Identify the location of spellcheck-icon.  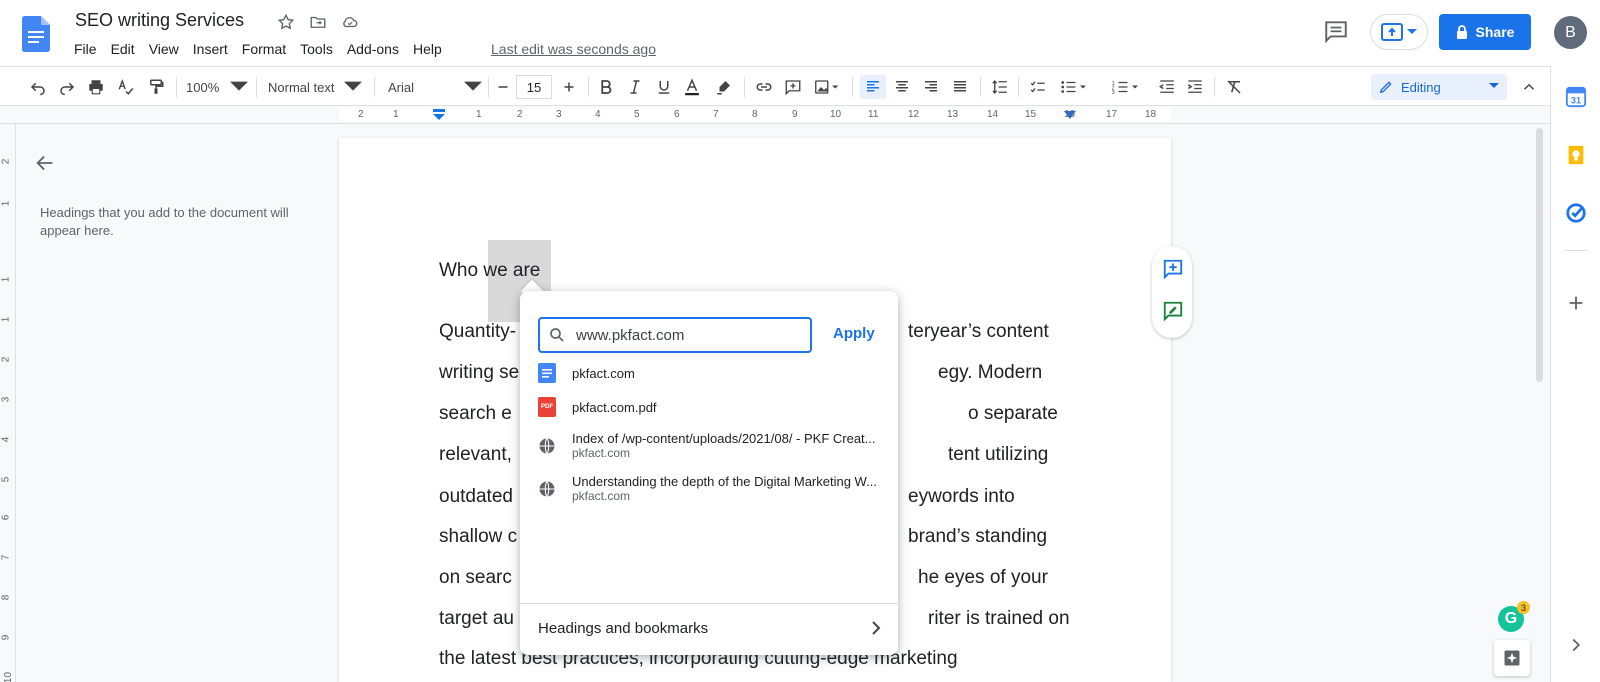
(126, 87).